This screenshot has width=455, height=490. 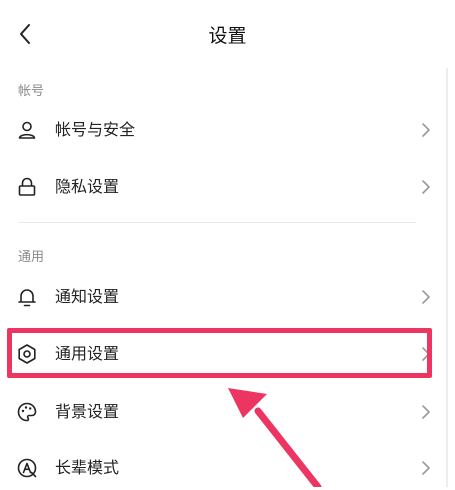 I want to click on settings-item-label: 背景设置, so click(x=87, y=411).